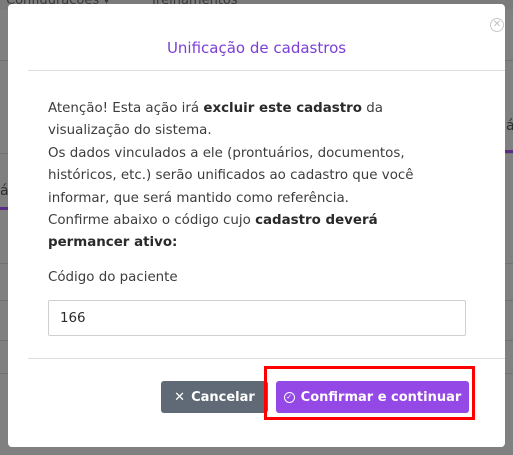 The image size is (513, 455). What do you see at coordinates (152, 221) in the screenshot?
I see `message-text: Confirme abaixo o código cujo` at bounding box center [152, 221].